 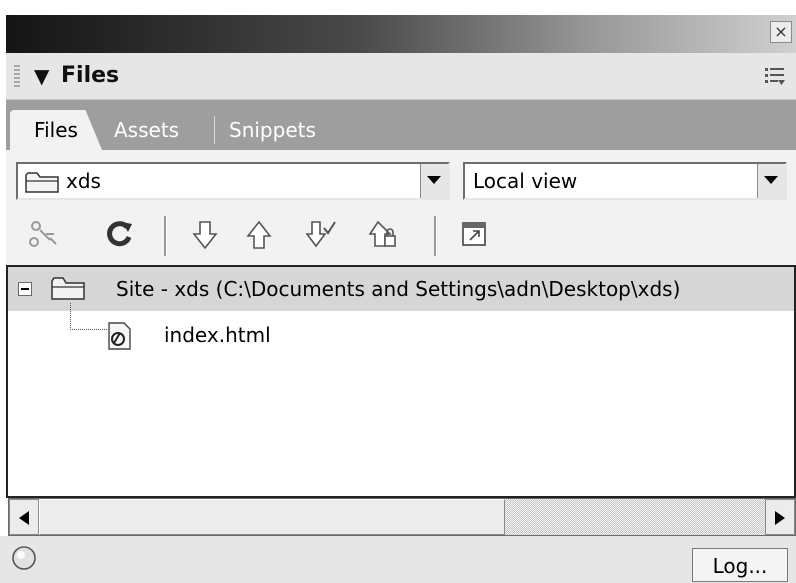 I want to click on down-arrow-icon, so click(x=205, y=235).